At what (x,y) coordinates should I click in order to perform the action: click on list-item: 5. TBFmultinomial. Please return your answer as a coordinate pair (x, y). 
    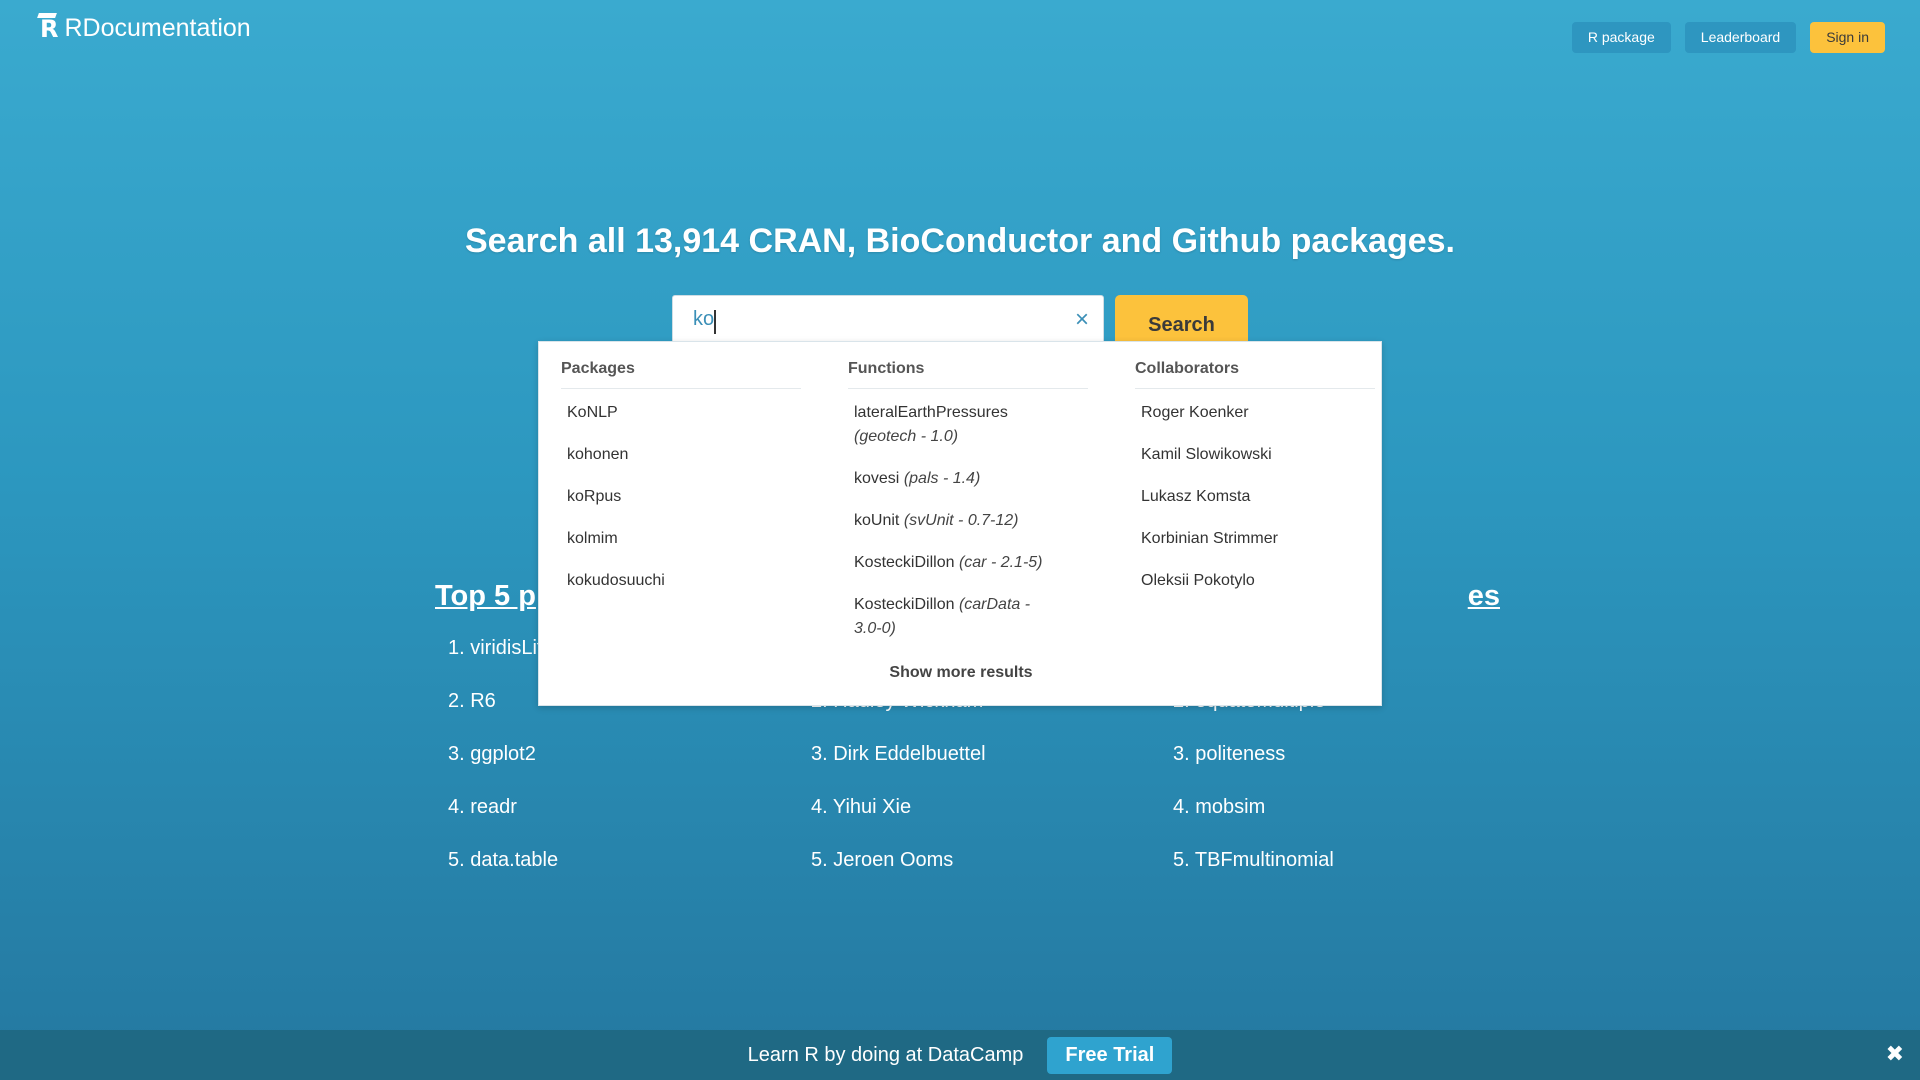
    Looking at the image, I should click on (1330, 872).